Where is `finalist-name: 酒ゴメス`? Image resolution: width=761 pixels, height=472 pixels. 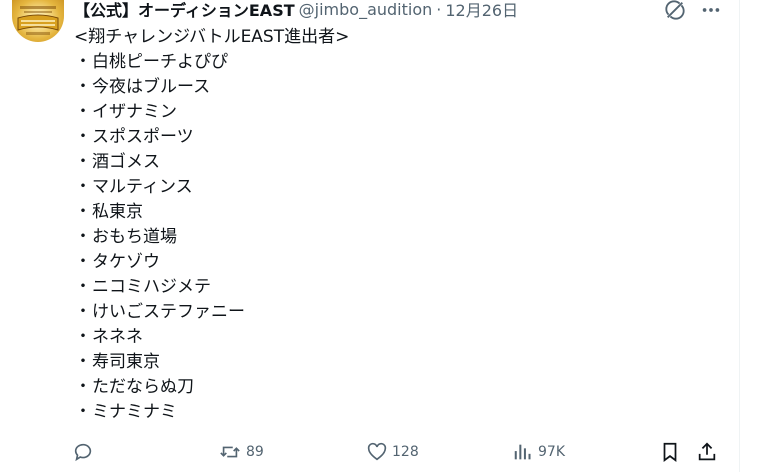 finalist-name: 酒ゴメス is located at coordinates (126, 162).